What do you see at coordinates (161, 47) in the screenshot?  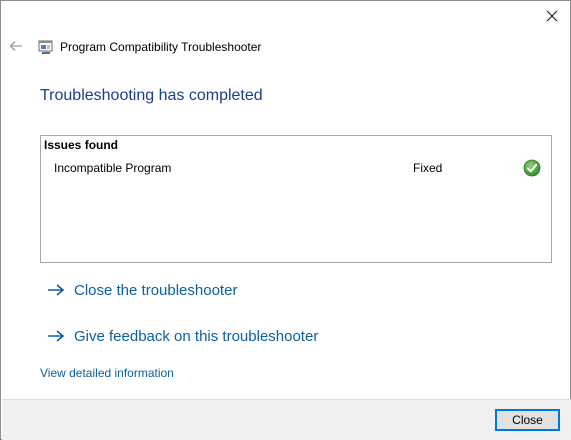 I see `window-title: Program Compatibility Troubleshooter` at bounding box center [161, 47].